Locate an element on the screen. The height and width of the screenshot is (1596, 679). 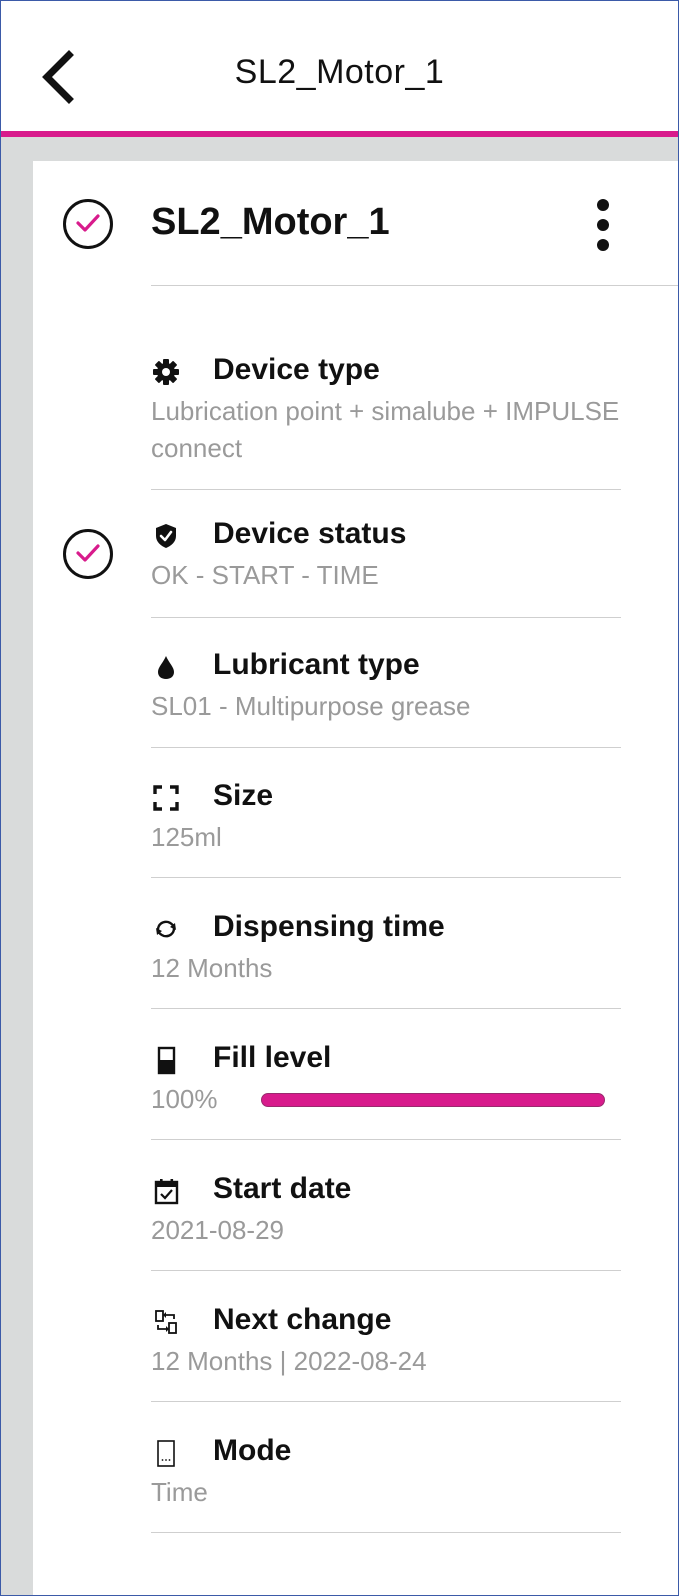
more-options-button is located at coordinates (603, 225).